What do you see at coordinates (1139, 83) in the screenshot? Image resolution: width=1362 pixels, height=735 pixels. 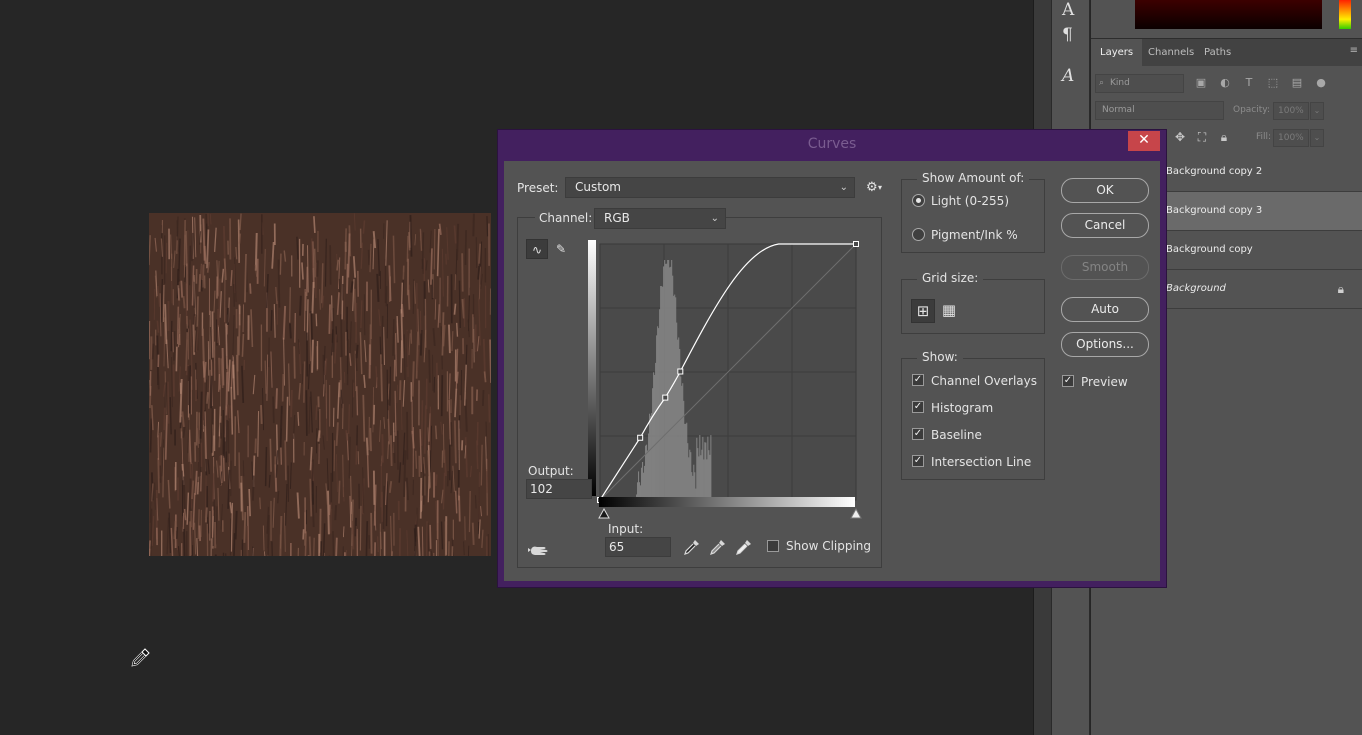 I see `filter-kind-select: ⌕ Kind` at bounding box center [1139, 83].